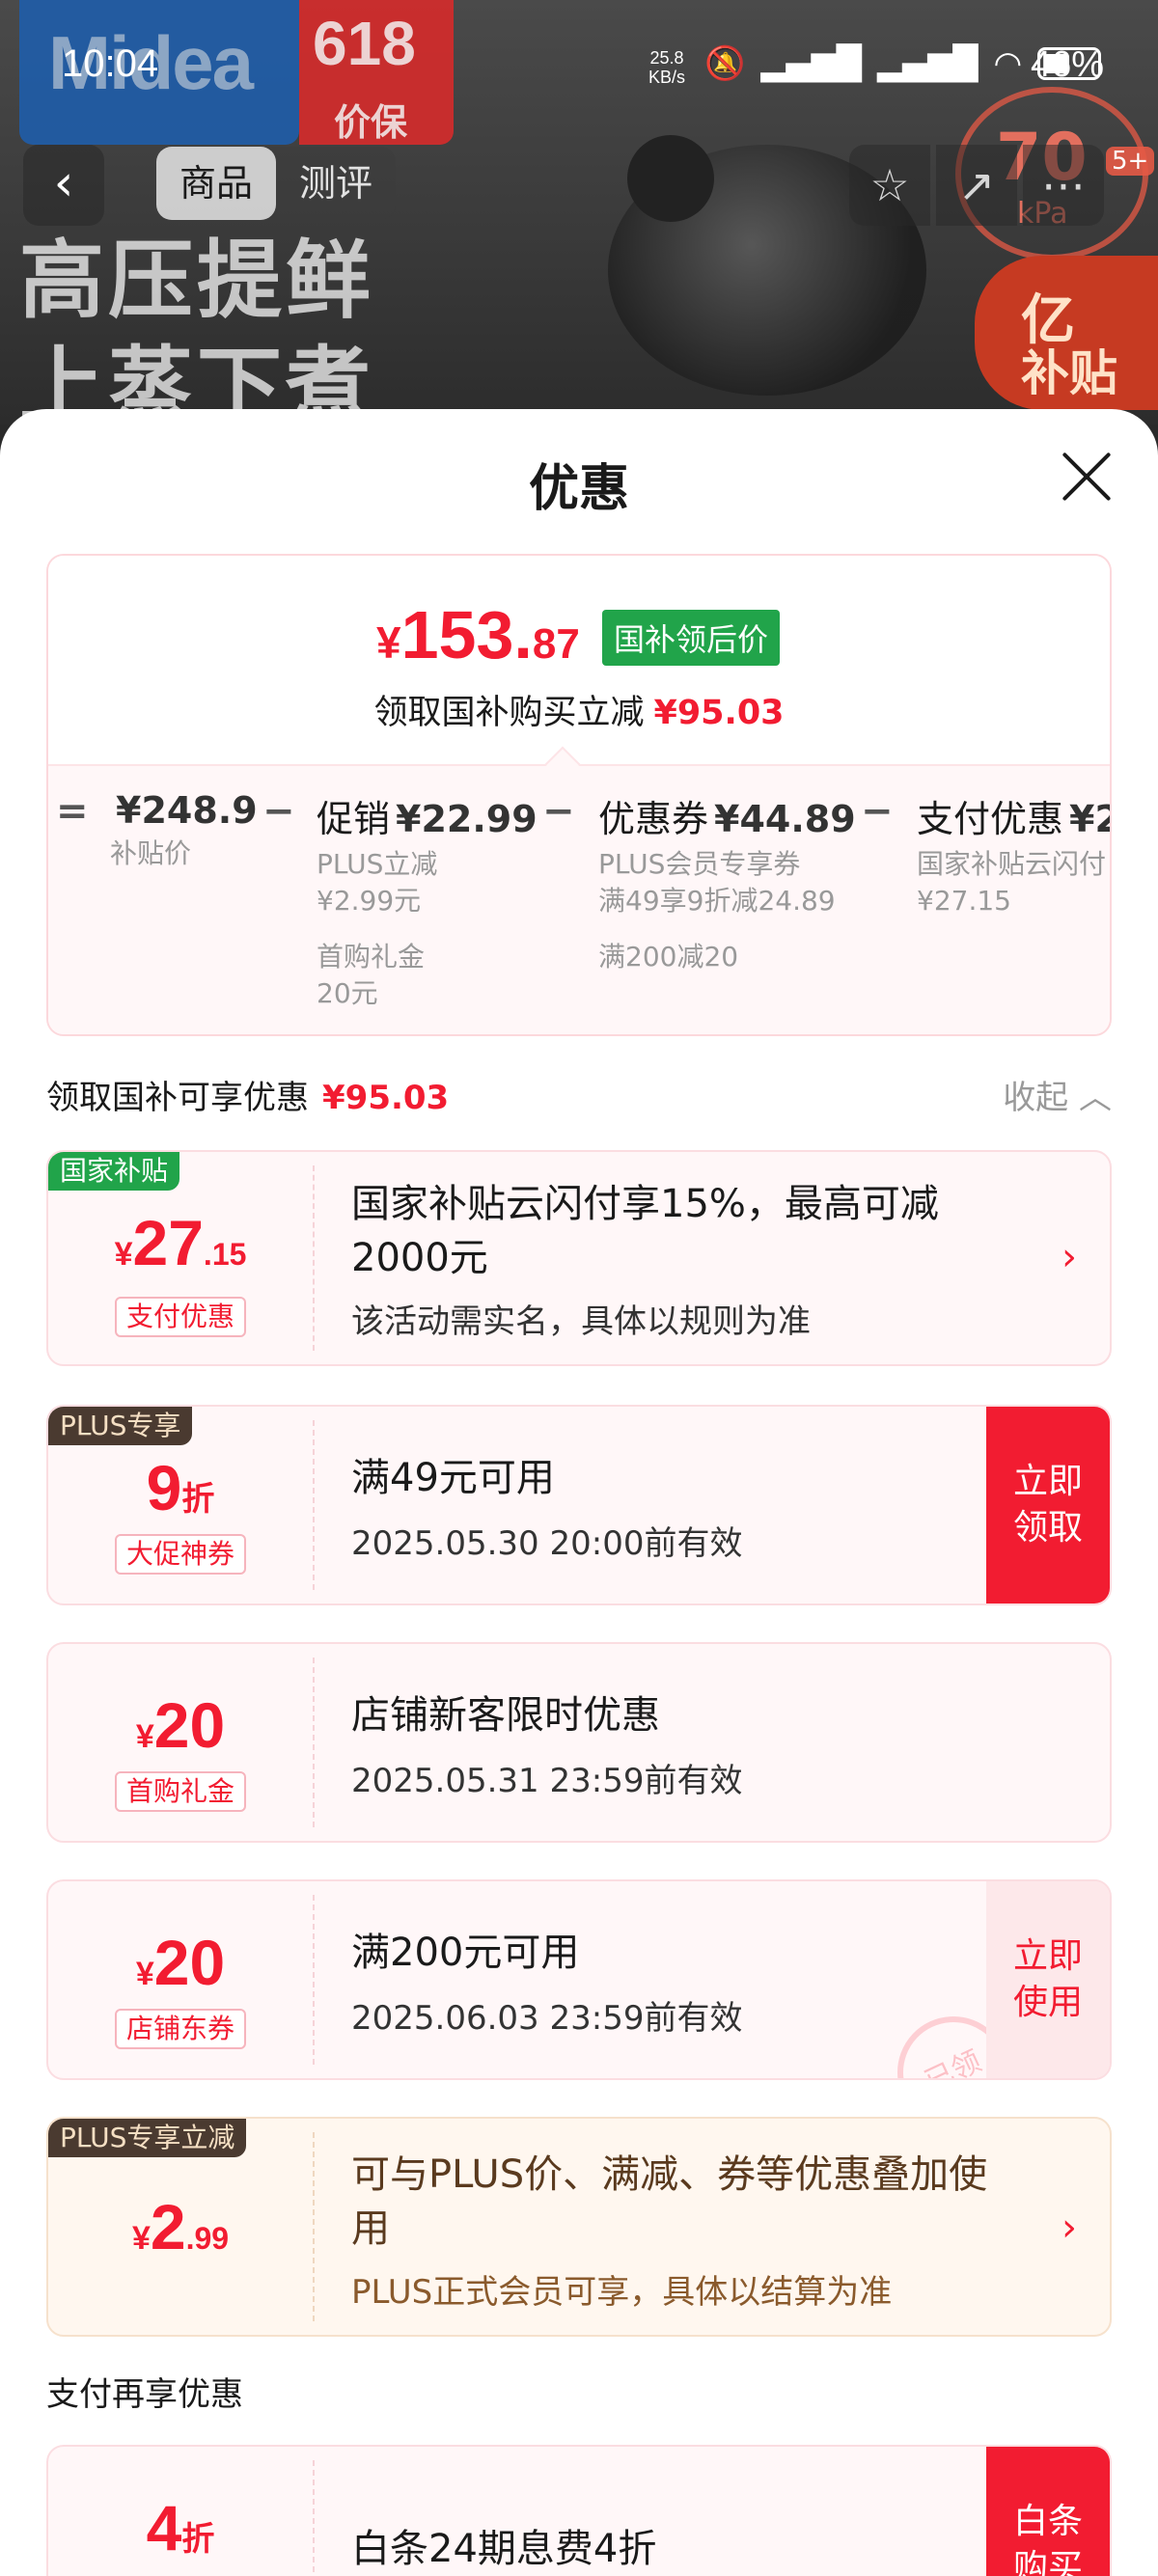 The width and height of the screenshot is (1158, 2576). I want to click on offer-type-pill: 大促神券, so click(180, 1555).